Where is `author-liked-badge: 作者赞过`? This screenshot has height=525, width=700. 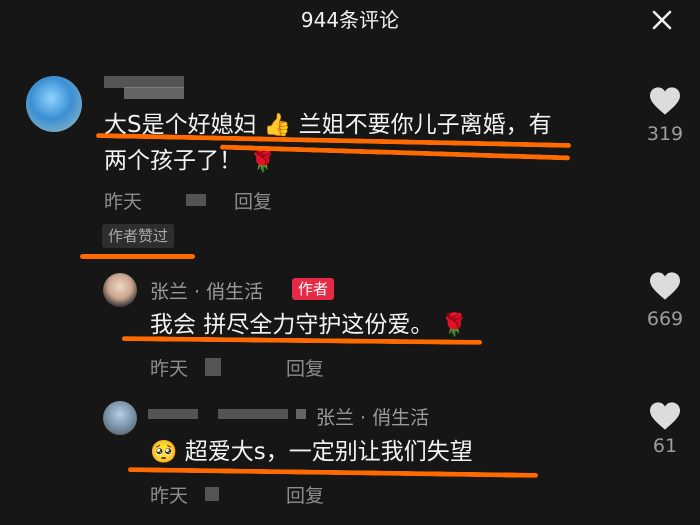 author-liked-badge: 作者赞过 is located at coordinates (138, 236).